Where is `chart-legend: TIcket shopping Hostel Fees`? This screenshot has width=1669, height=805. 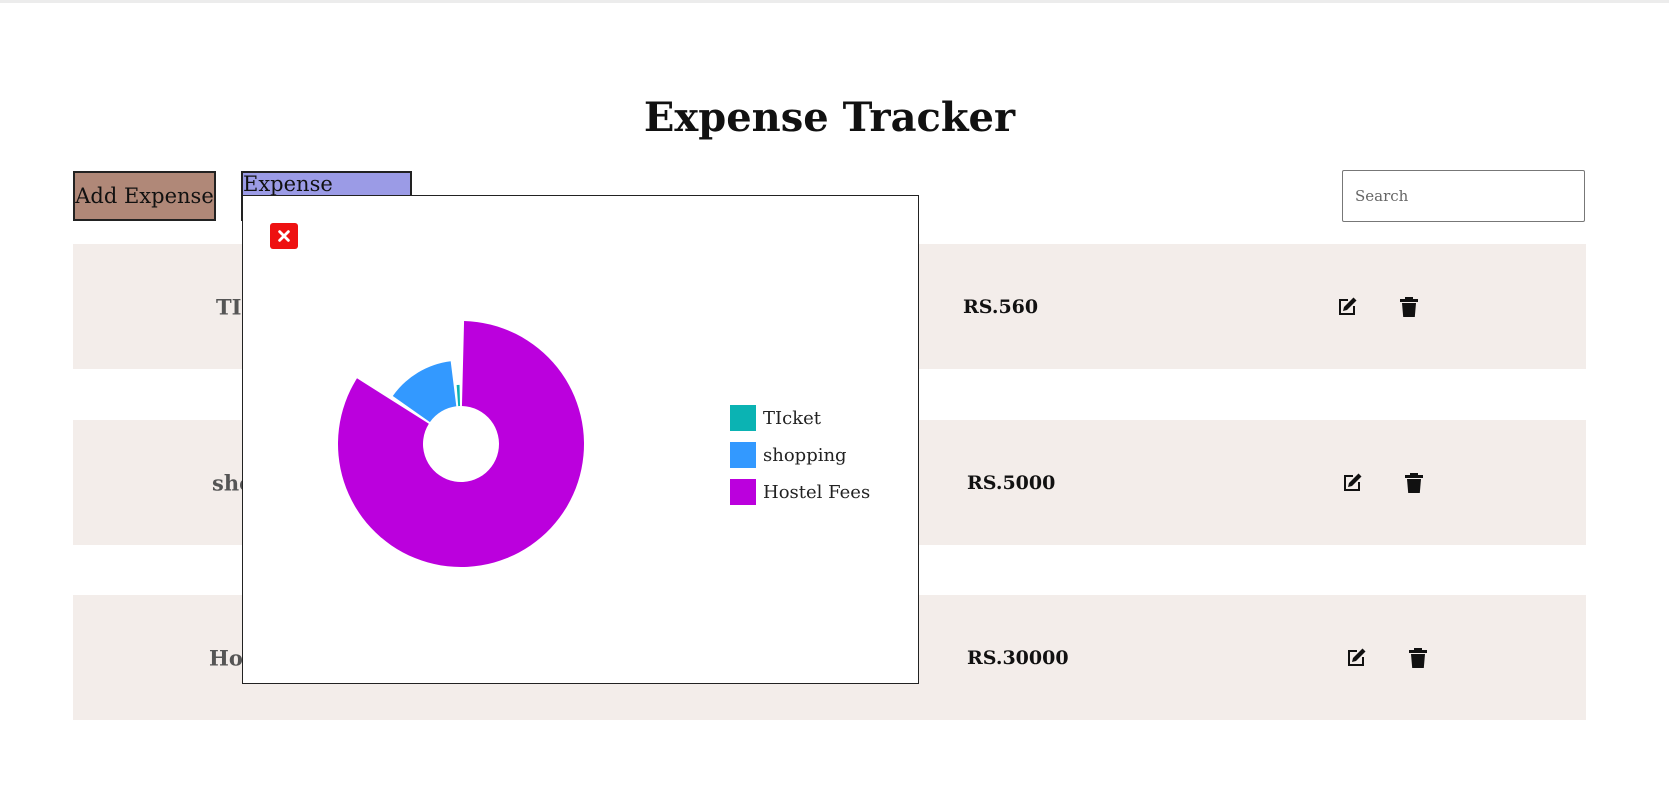 chart-legend: TIcket shopping Hostel Fees is located at coordinates (800, 460).